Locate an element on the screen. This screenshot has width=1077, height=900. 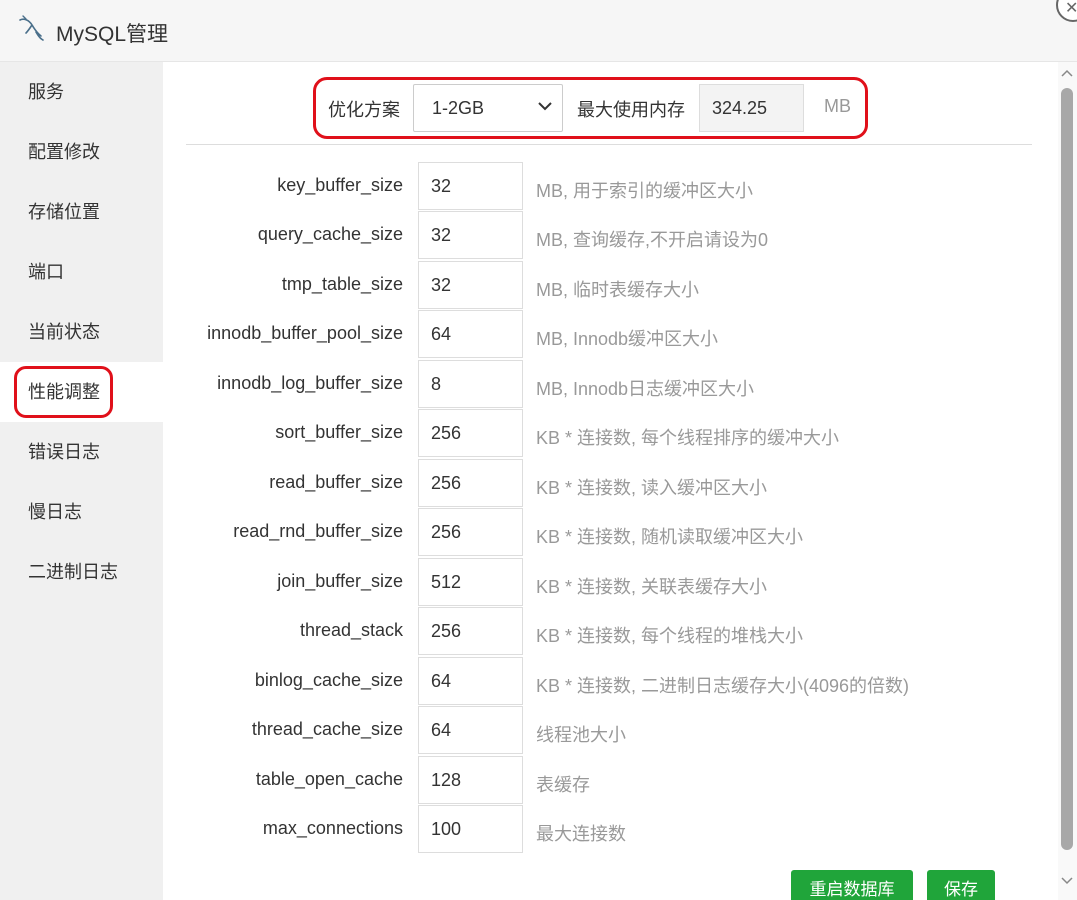
scroll-down-arrow-icon is located at coordinates (1067, 881).